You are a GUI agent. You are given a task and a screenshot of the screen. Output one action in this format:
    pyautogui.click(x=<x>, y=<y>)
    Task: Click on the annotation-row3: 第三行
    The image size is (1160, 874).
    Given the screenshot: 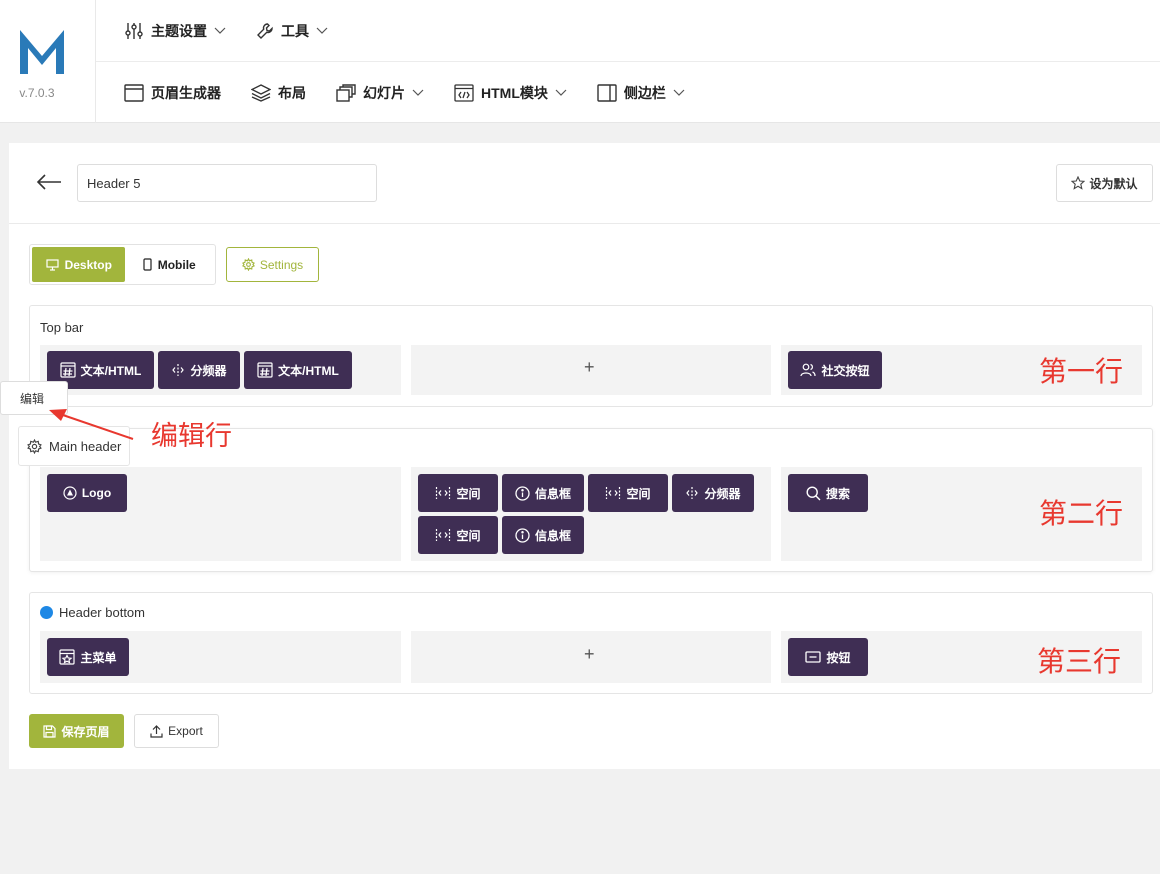 What is the action you would take?
    pyautogui.click(x=1079, y=661)
    